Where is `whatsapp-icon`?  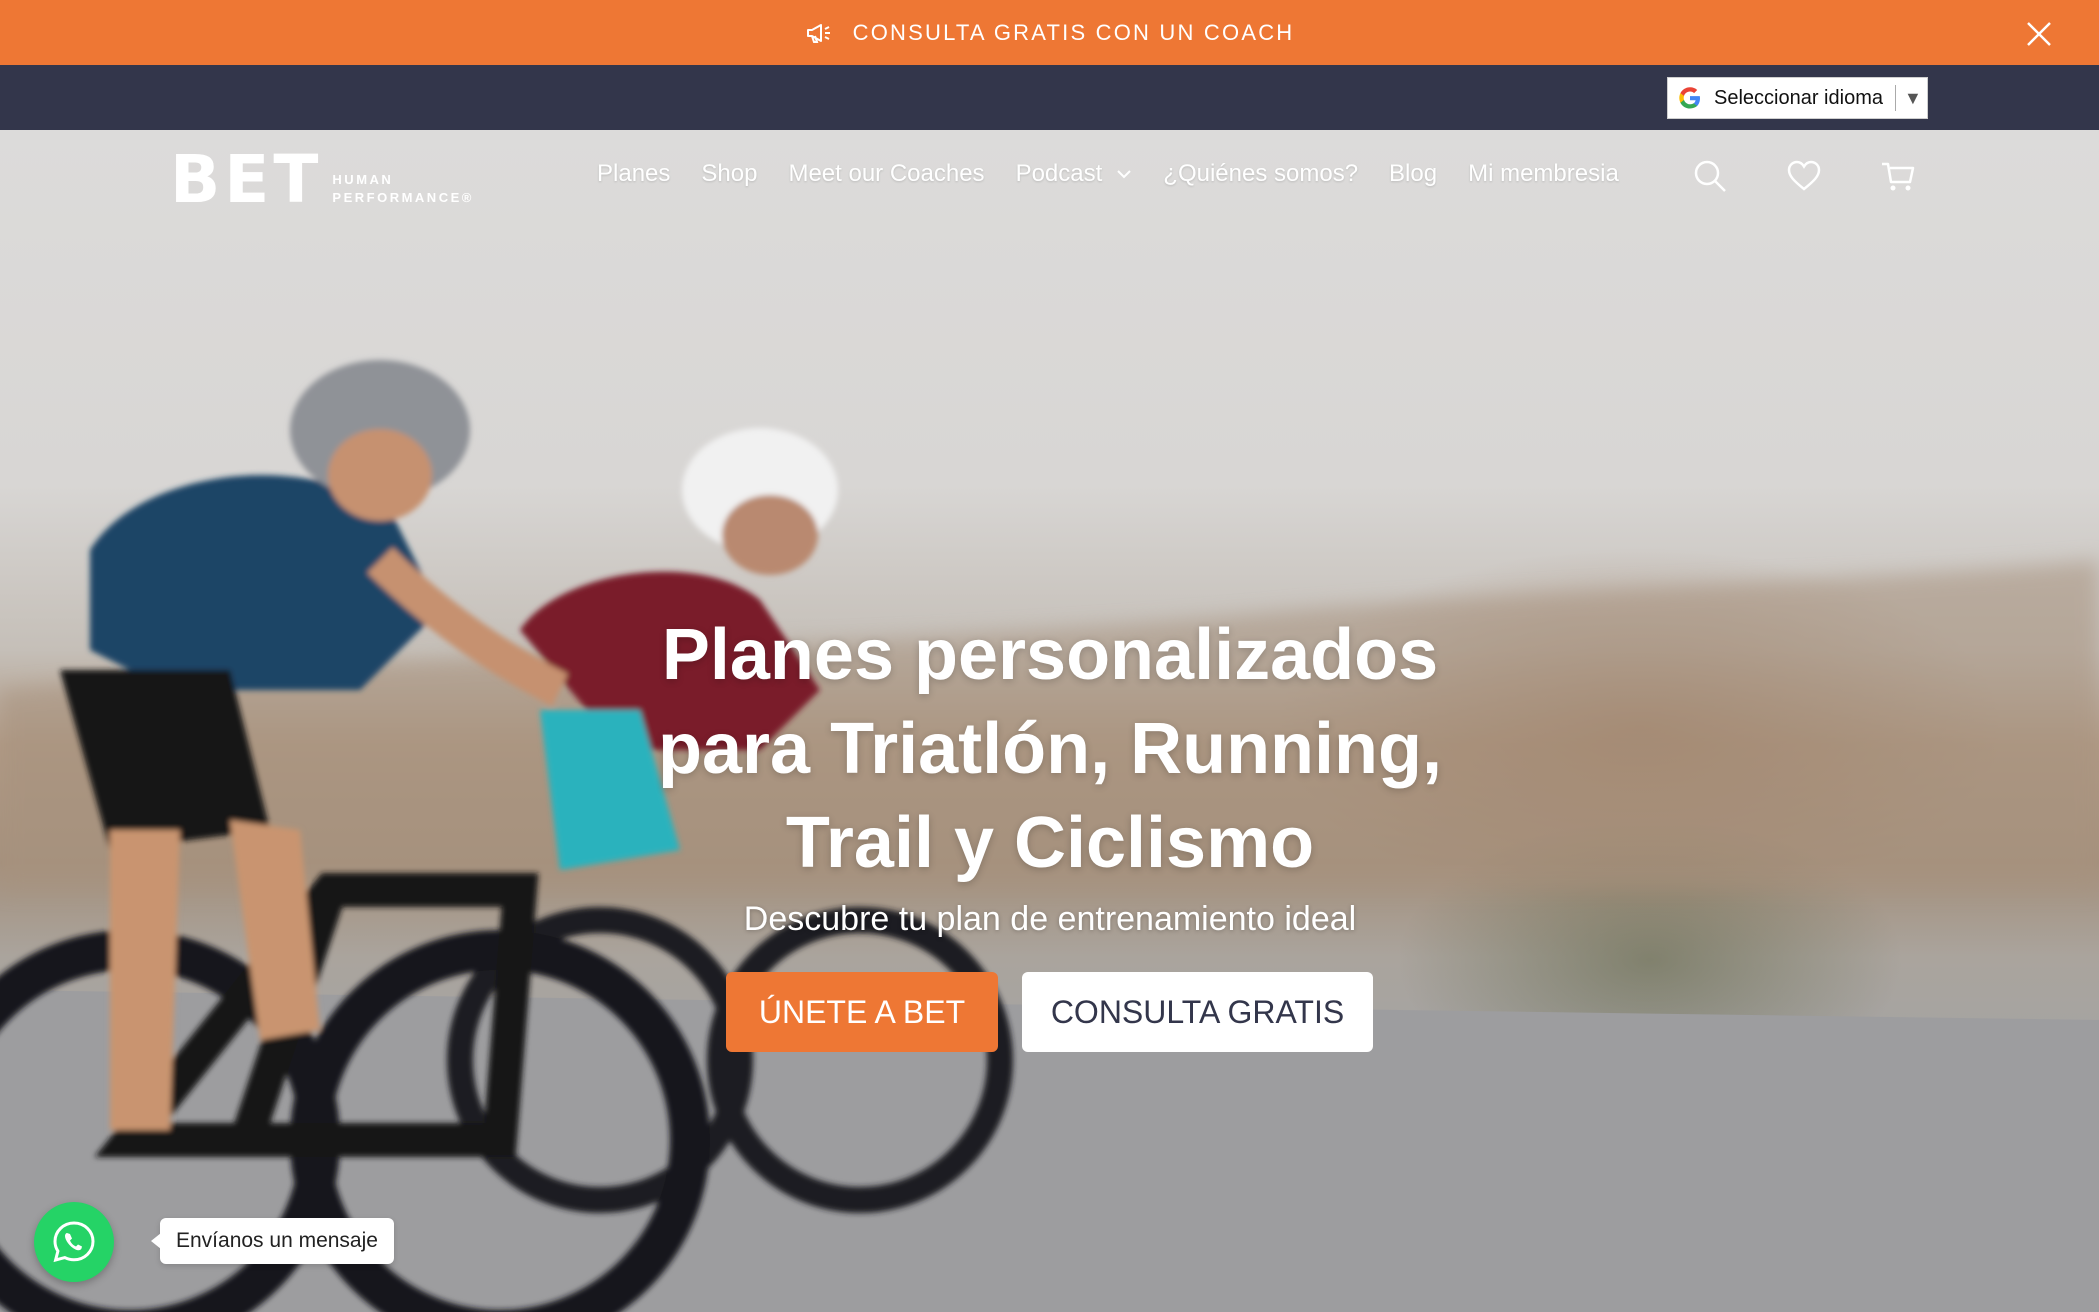
whatsapp-icon is located at coordinates (74, 1242).